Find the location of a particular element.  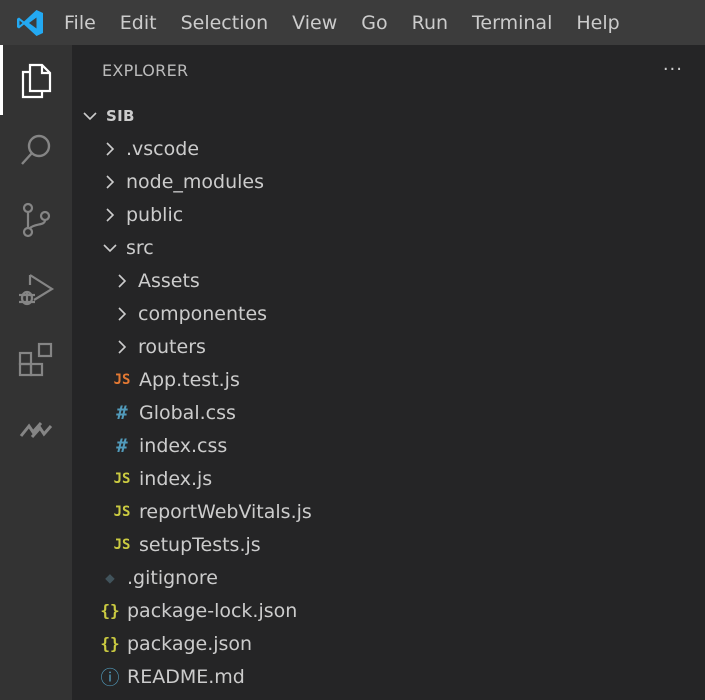

tree-item-label: reportWebVitals.js is located at coordinates (225, 511).